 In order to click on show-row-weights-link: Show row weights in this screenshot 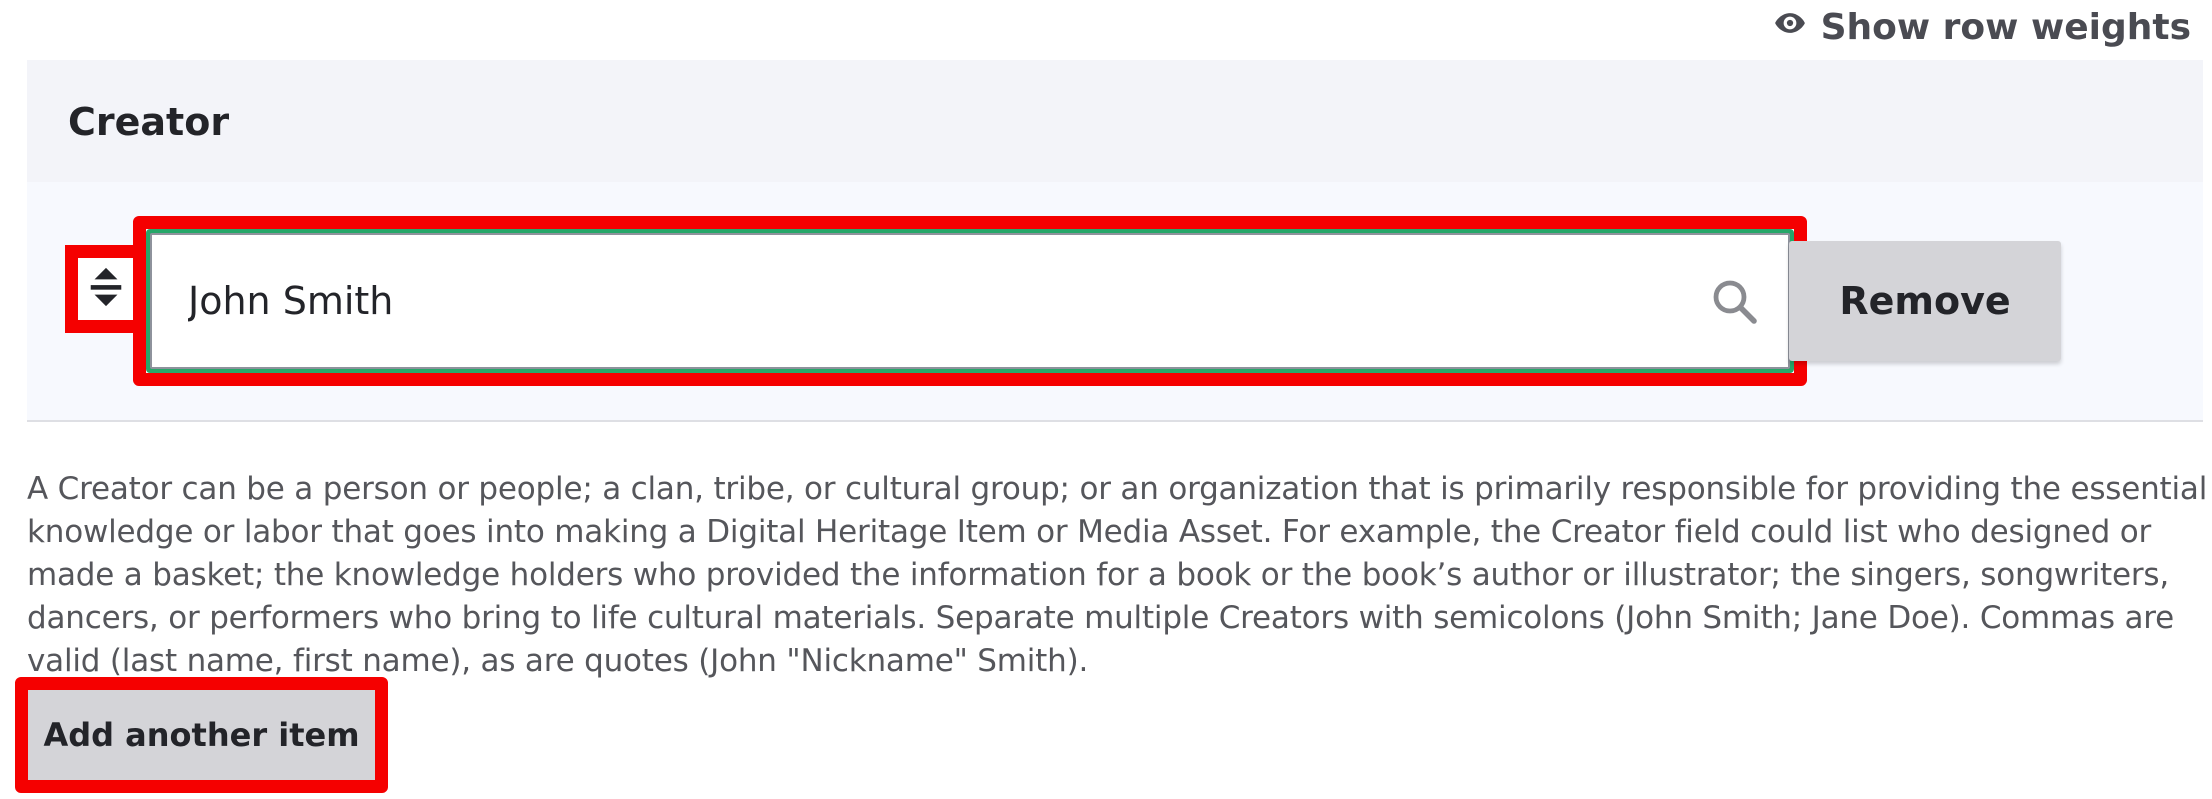, I will do `click(1982, 27)`.